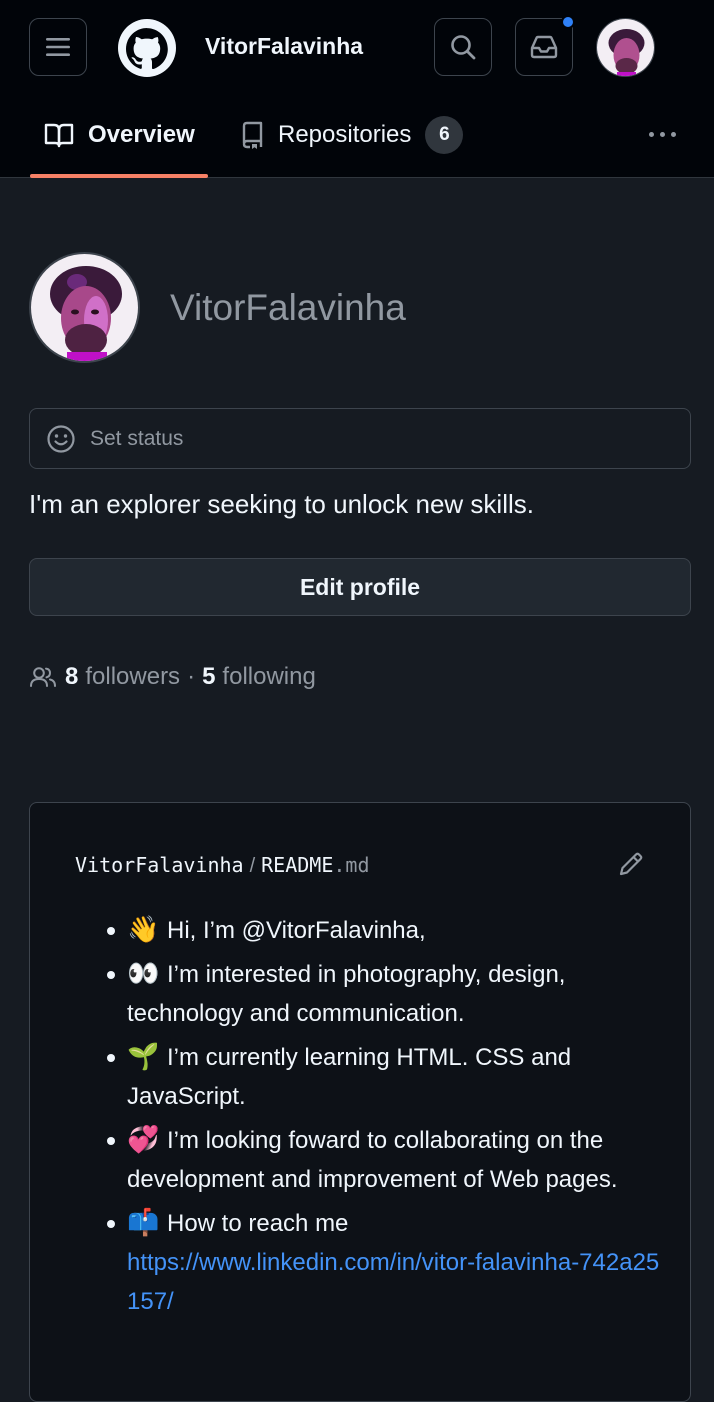  I want to click on search-icon, so click(463, 47).